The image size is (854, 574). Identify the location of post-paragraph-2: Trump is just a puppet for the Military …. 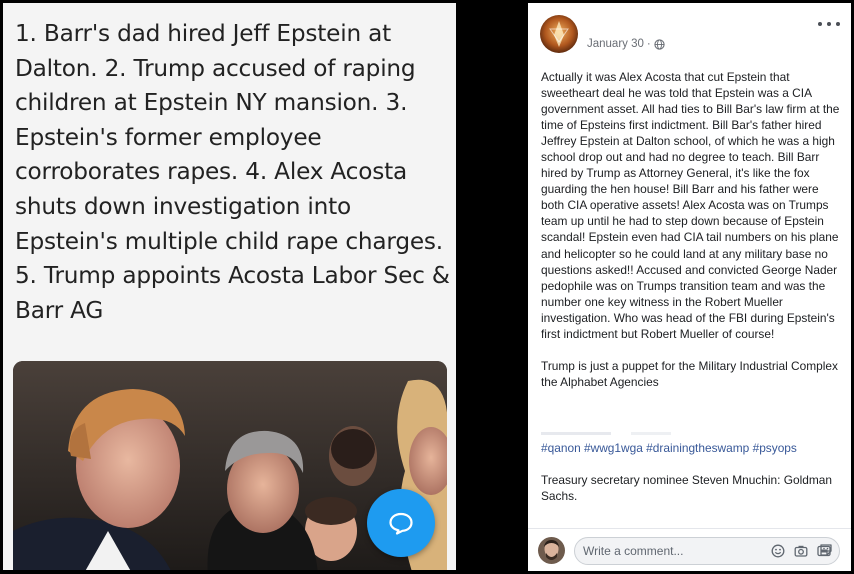
(689, 373).